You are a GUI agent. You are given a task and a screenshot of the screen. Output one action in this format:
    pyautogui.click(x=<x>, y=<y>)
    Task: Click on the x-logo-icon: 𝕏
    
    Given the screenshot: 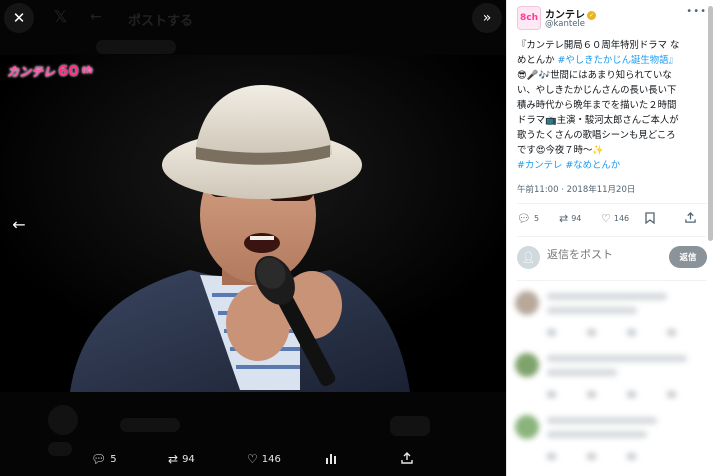 What is the action you would take?
    pyautogui.click(x=60, y=16)
    